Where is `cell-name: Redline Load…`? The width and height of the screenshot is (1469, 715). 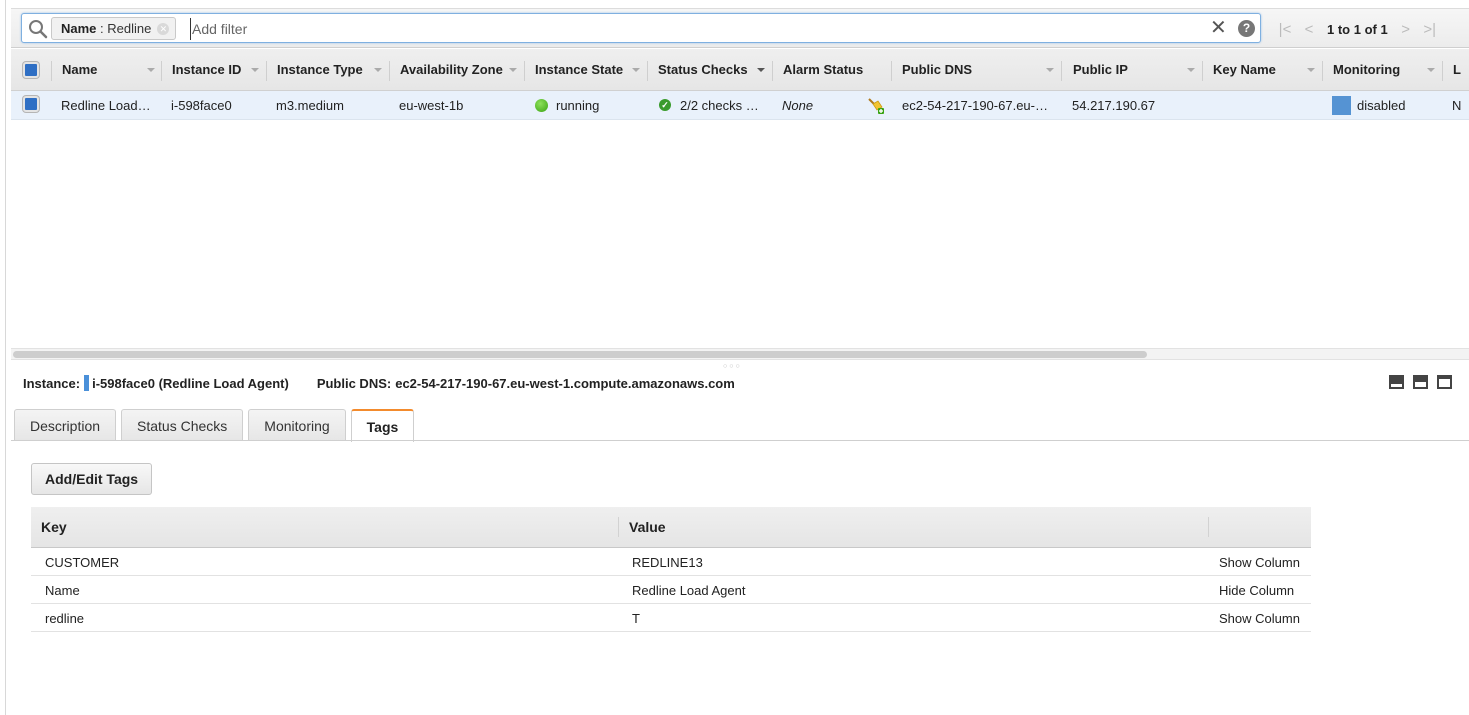 cell-name: Redline Load… is located at coordinates (106, 105).